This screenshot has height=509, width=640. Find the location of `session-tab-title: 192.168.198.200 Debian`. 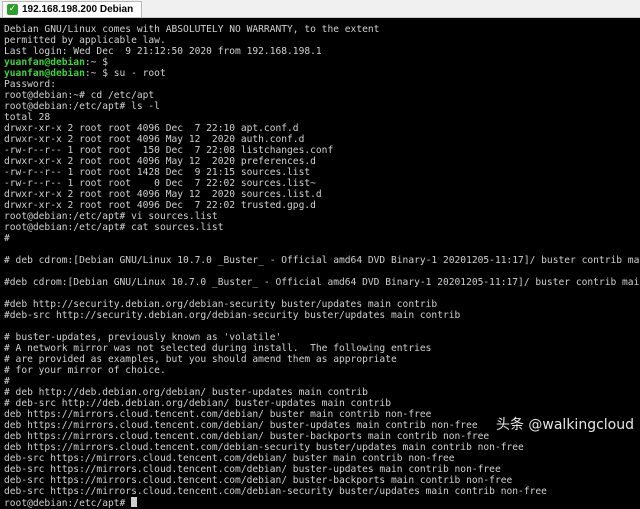

session-tab-title: 192.168.198.200 Debian is located at coordinates (78, 9).